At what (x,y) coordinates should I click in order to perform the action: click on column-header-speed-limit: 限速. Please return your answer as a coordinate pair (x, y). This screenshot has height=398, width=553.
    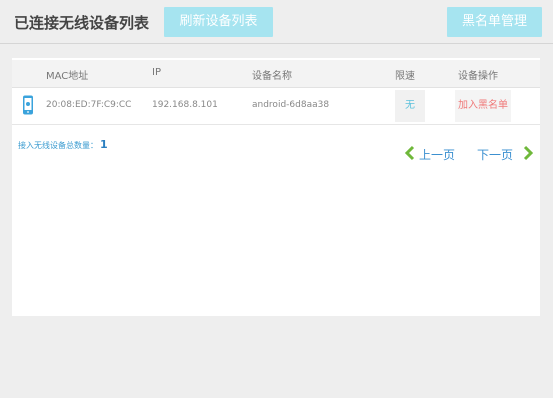
    Looking at the image, I should click on (405, 76).